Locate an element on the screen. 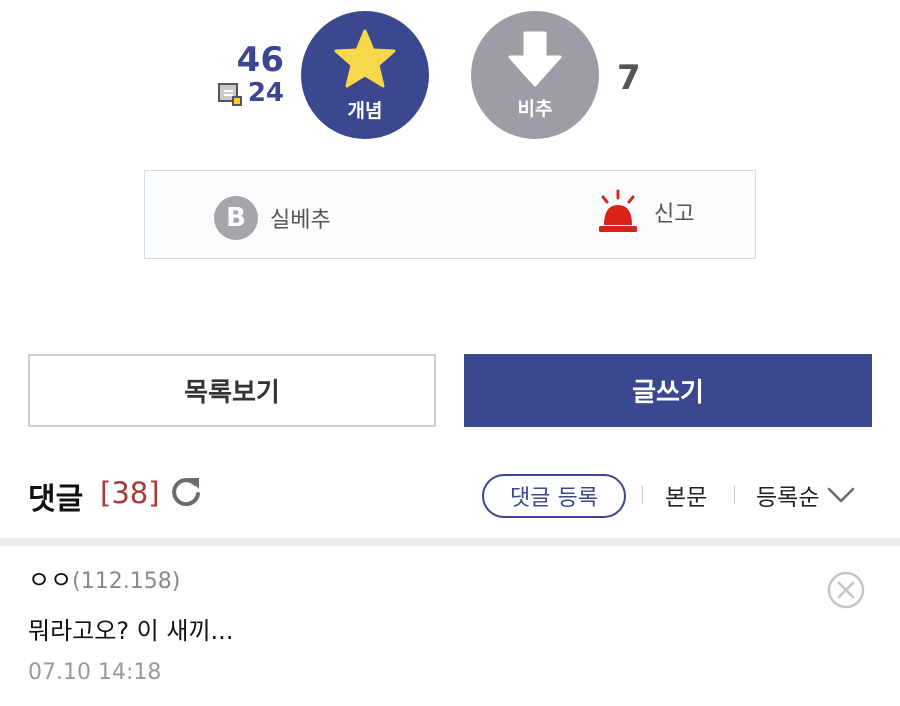  downvote-button: 비추 is located at coordinates (535, 75).